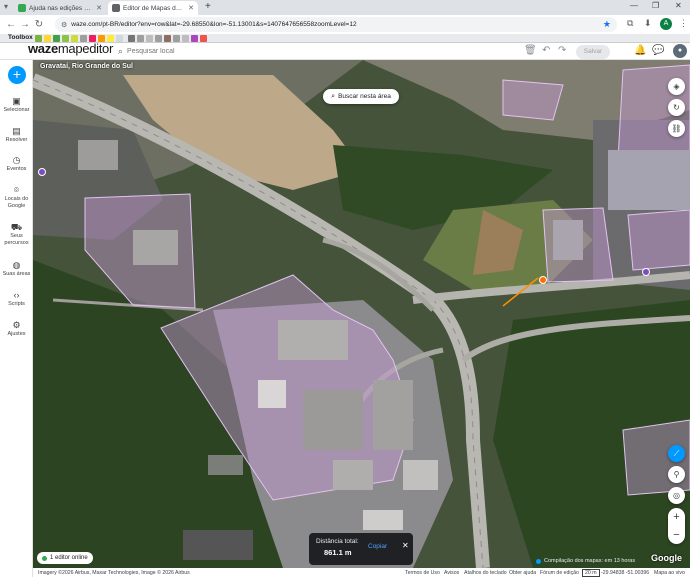 The width and height of the screenshot is (690, 577). I want to click on location-label: Gravataí, Rio Grande do Sul, so click(86, 66).